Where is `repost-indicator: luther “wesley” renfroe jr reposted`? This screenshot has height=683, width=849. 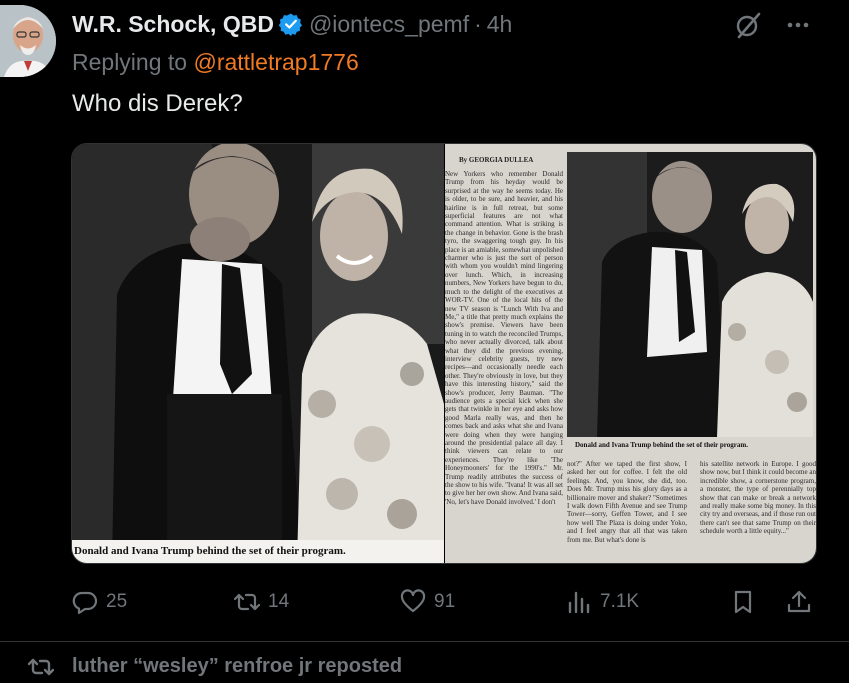
repost-indicator: luther “wesley” renfroe jr reposted is located at coordinates (215, 666).